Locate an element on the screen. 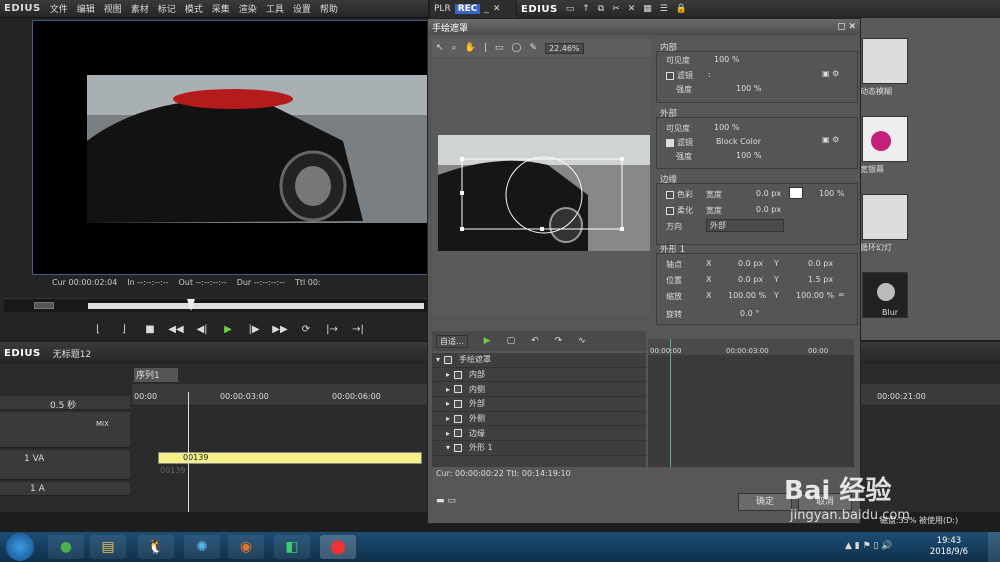  select-tool-icon: ↖ is located at coordinates (440, 48).